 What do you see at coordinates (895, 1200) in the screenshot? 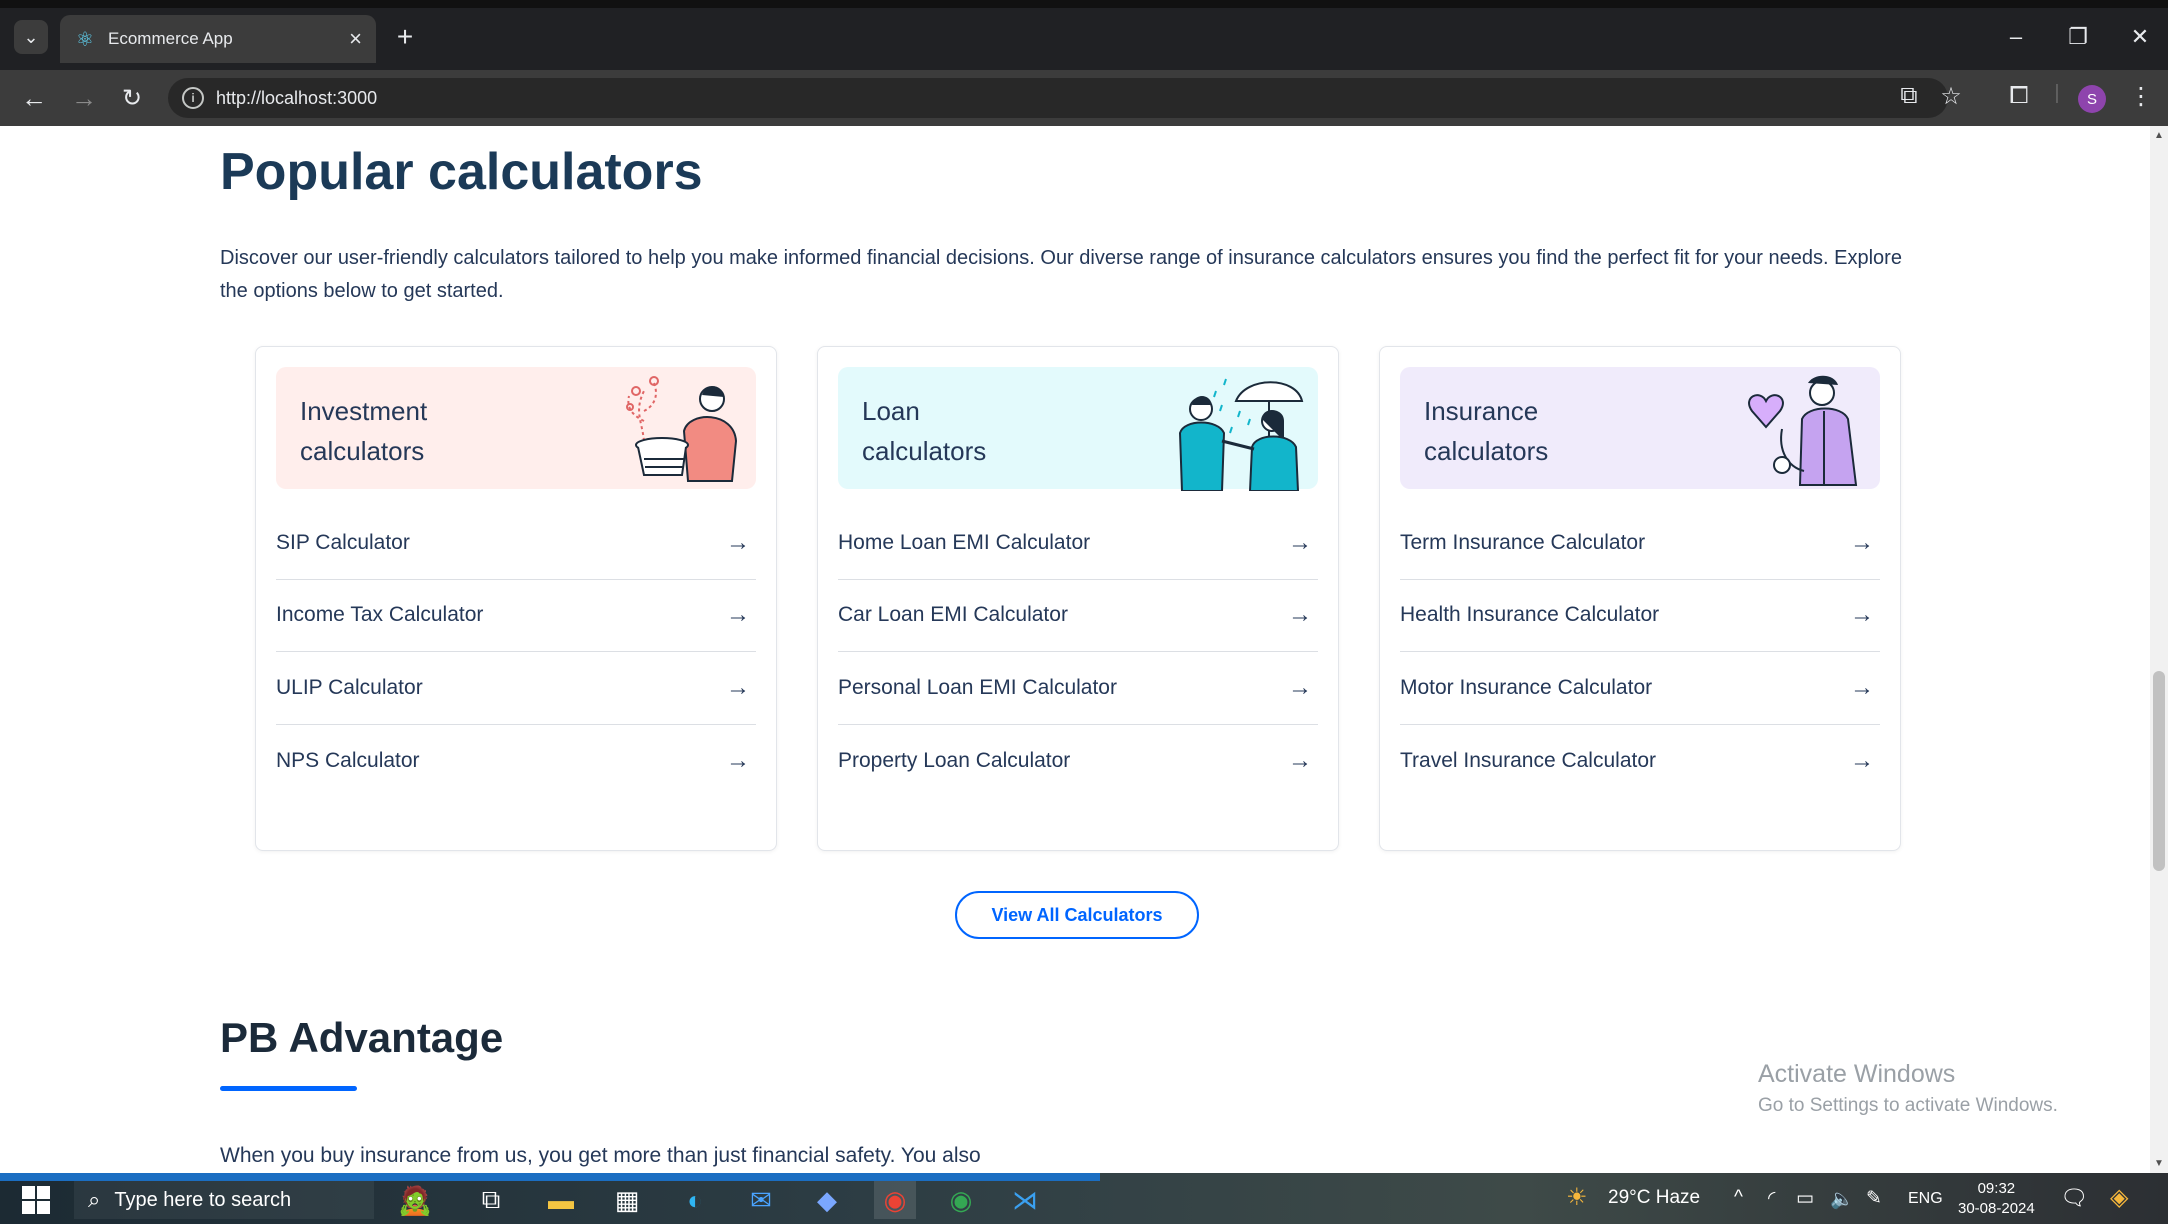
I see `chrome-icon: ◉` at bounding box center [895, 1200].